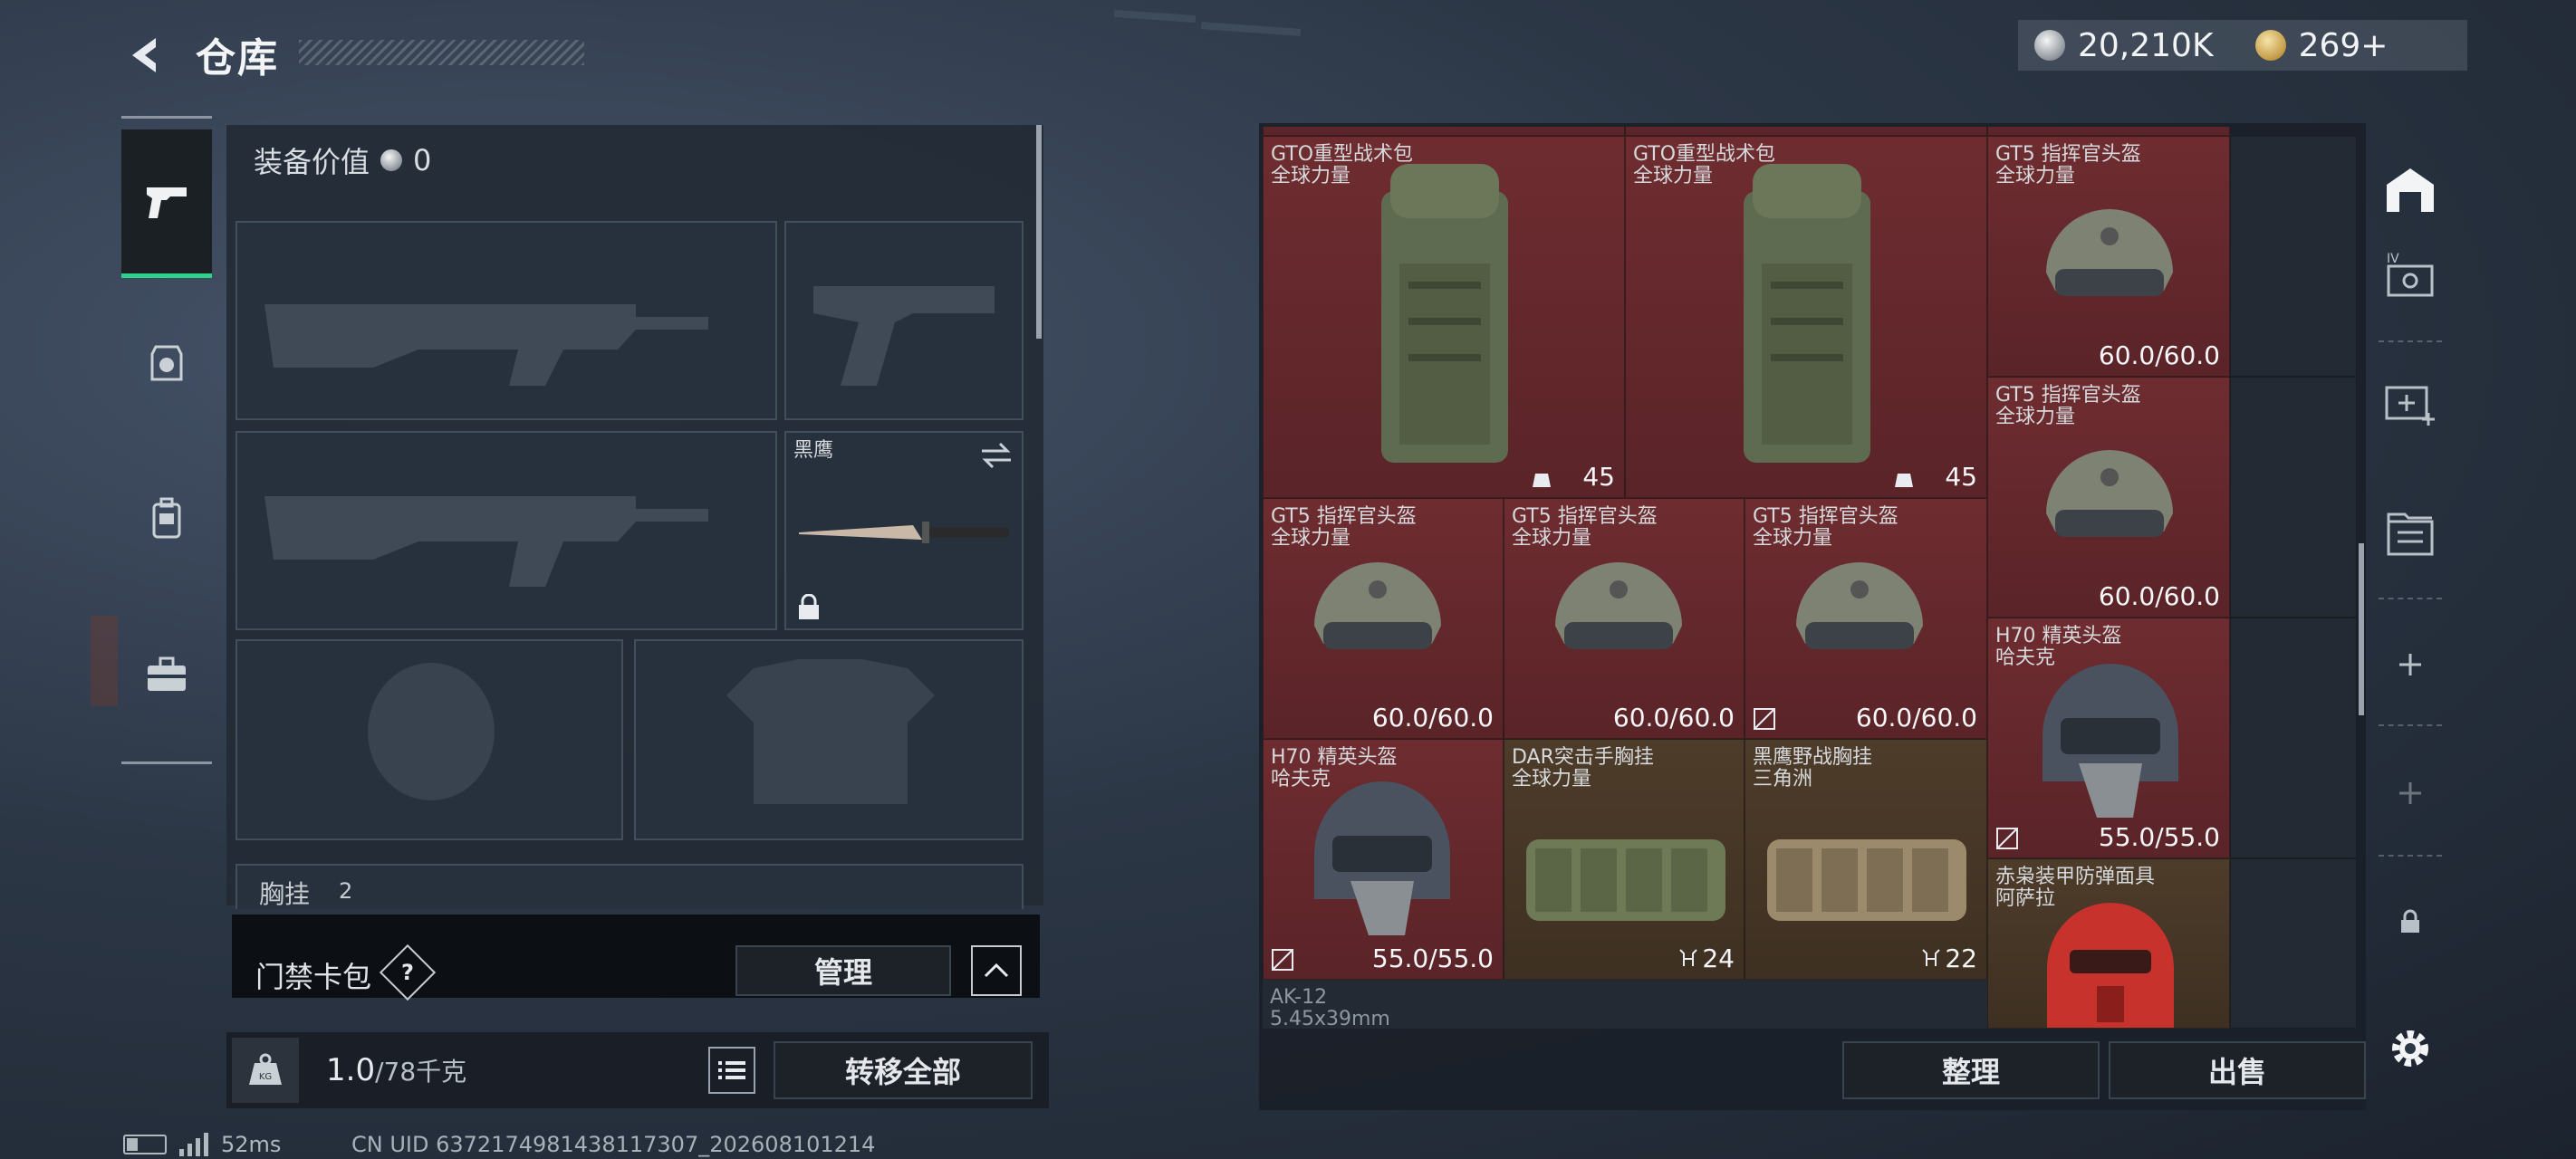 The height and width of the screenshot is (1159, 2576). What do you see at coordinates (2410, 273) in the screenshot?
I see `tab-storage-4: IV` at bounding box center [2410, 273].